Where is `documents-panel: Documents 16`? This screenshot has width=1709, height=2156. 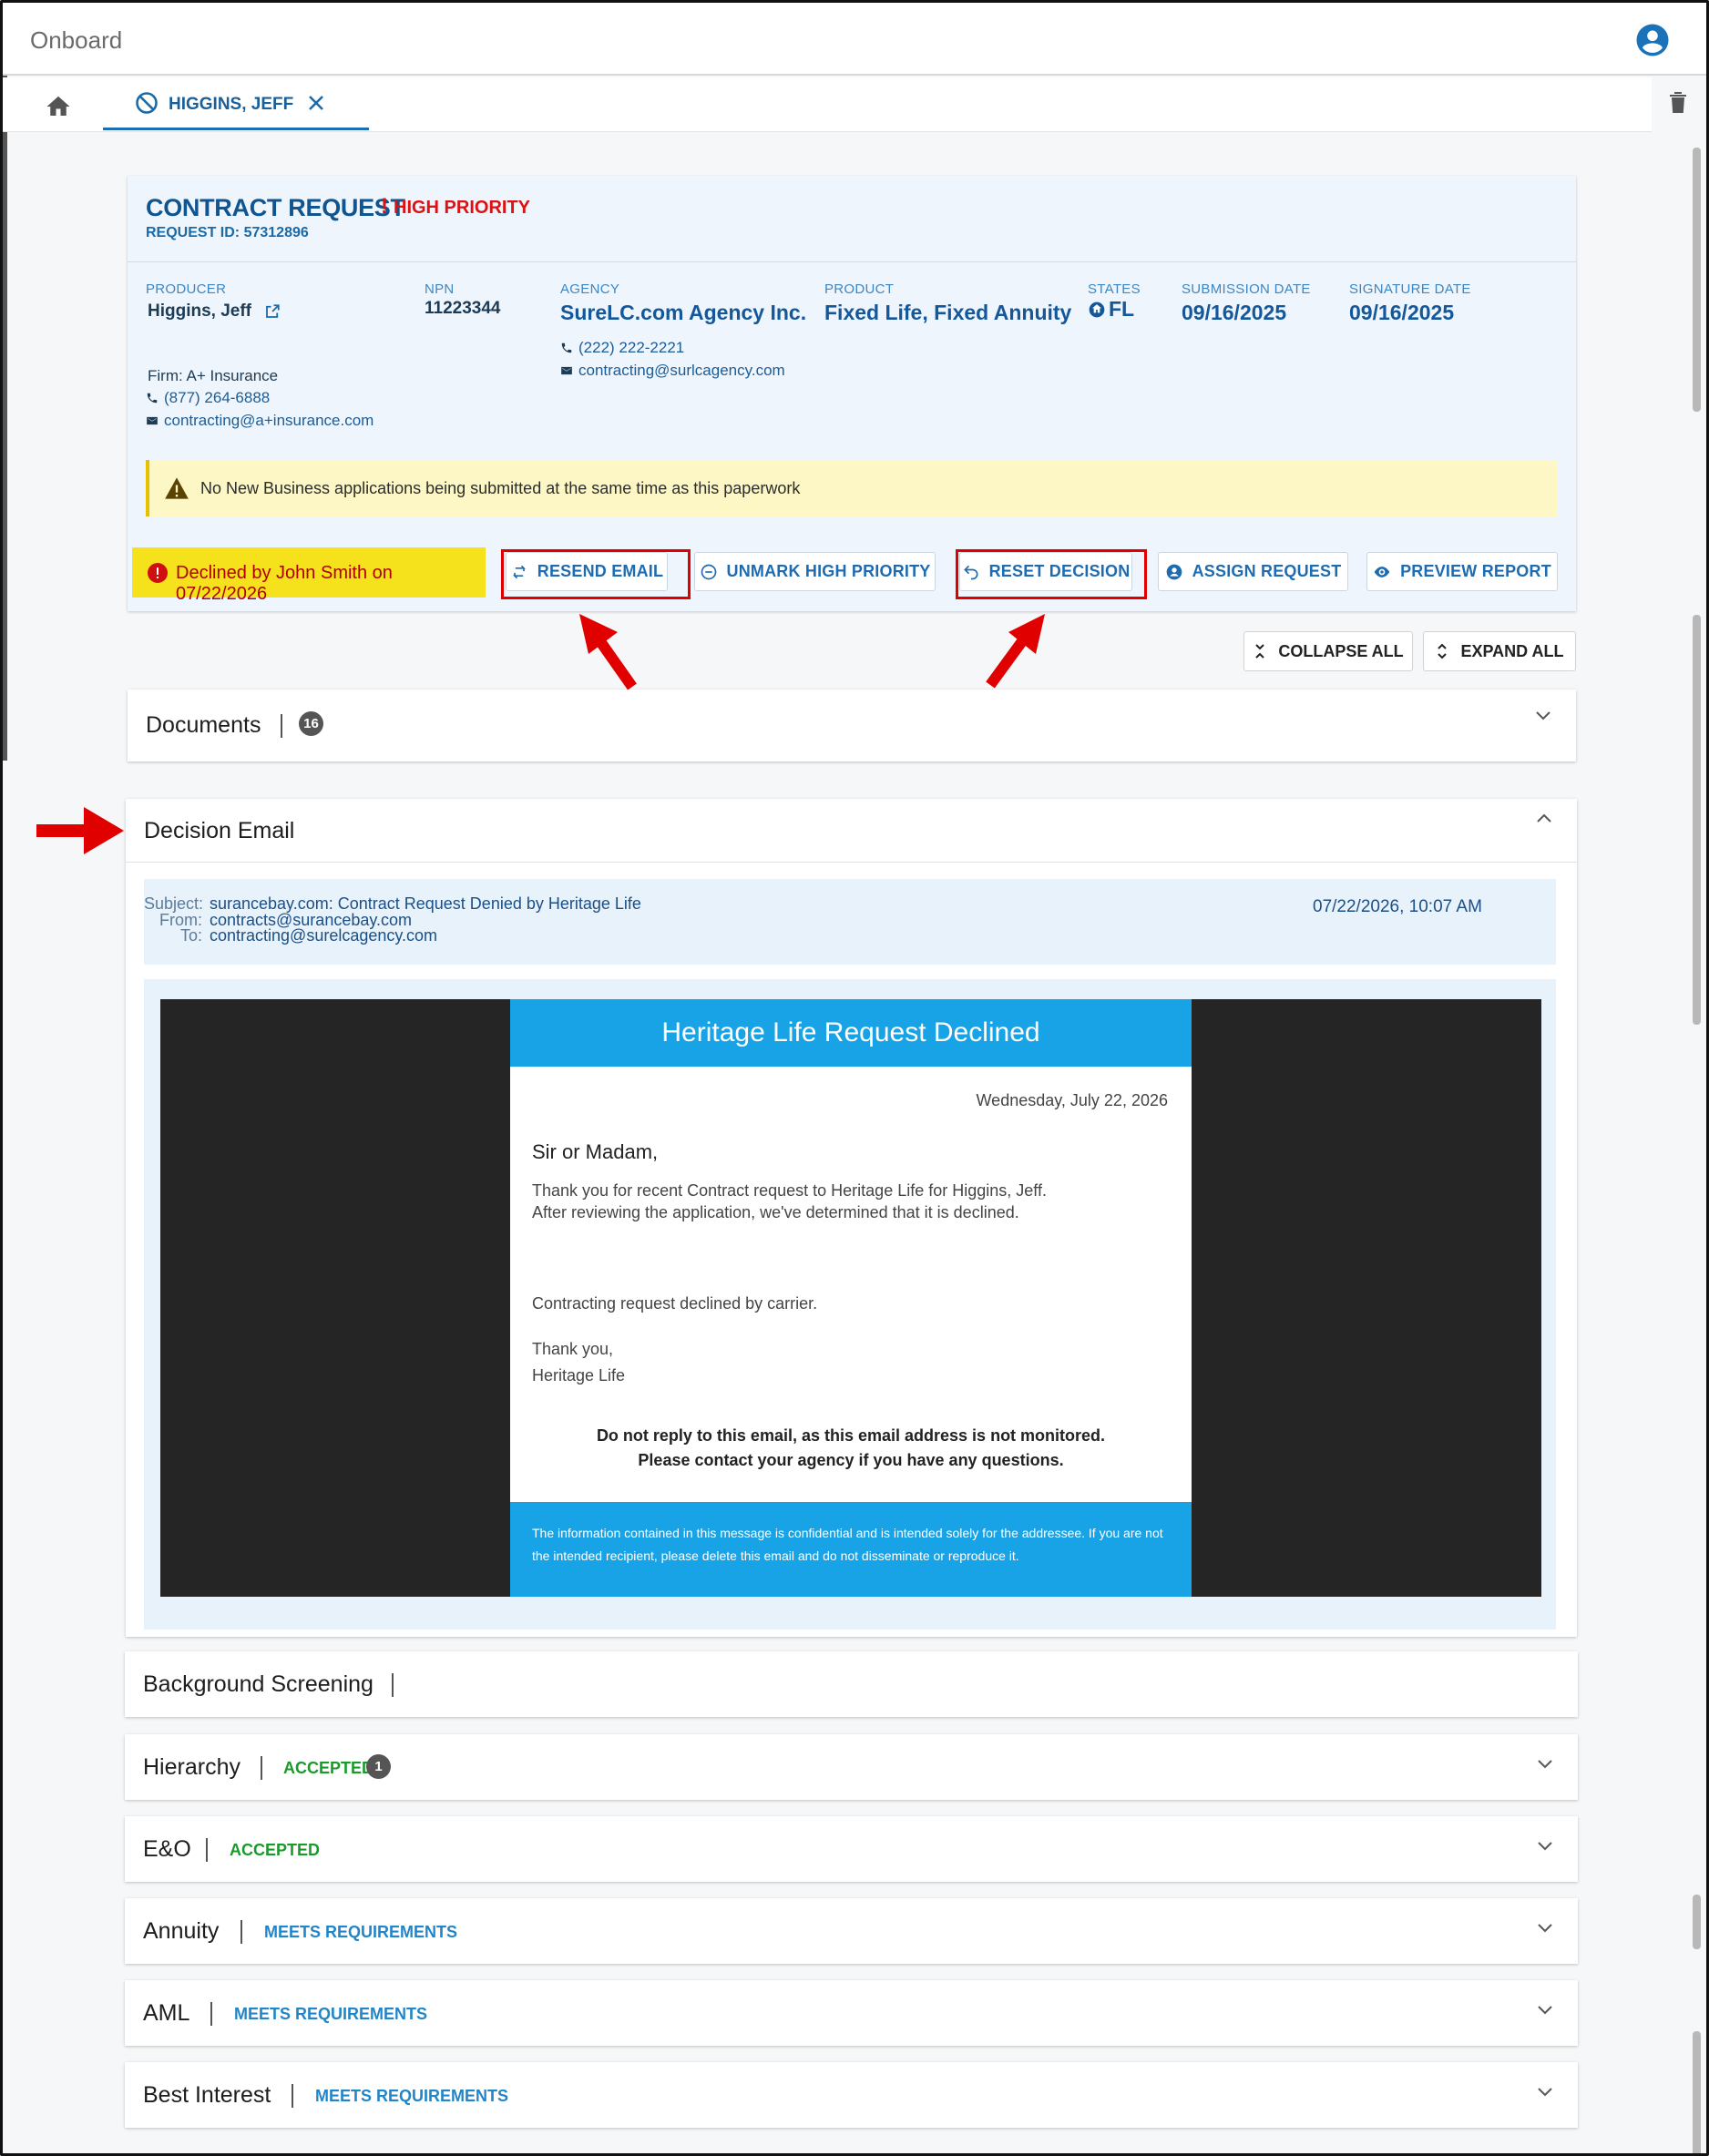 documents-panel: Documents 16 is located at coordinates (852, 726).